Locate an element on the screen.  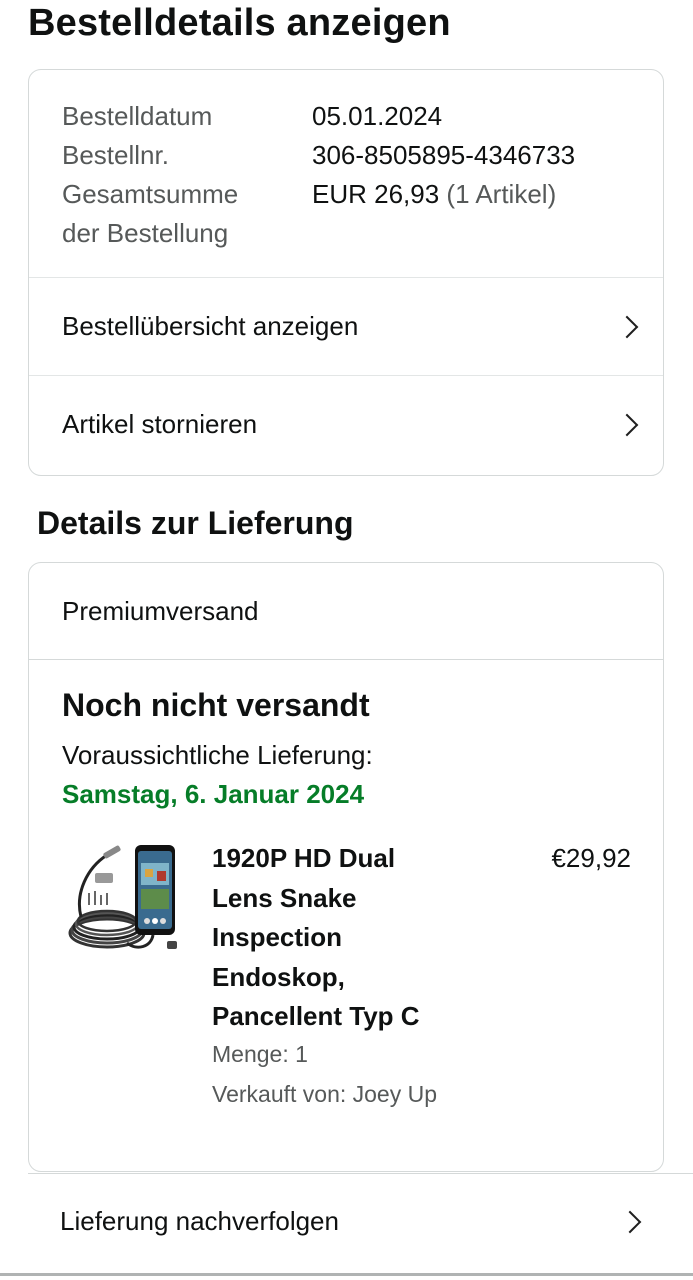
order-item-count: (1 Artikel) is located at coordinates (501, 194).